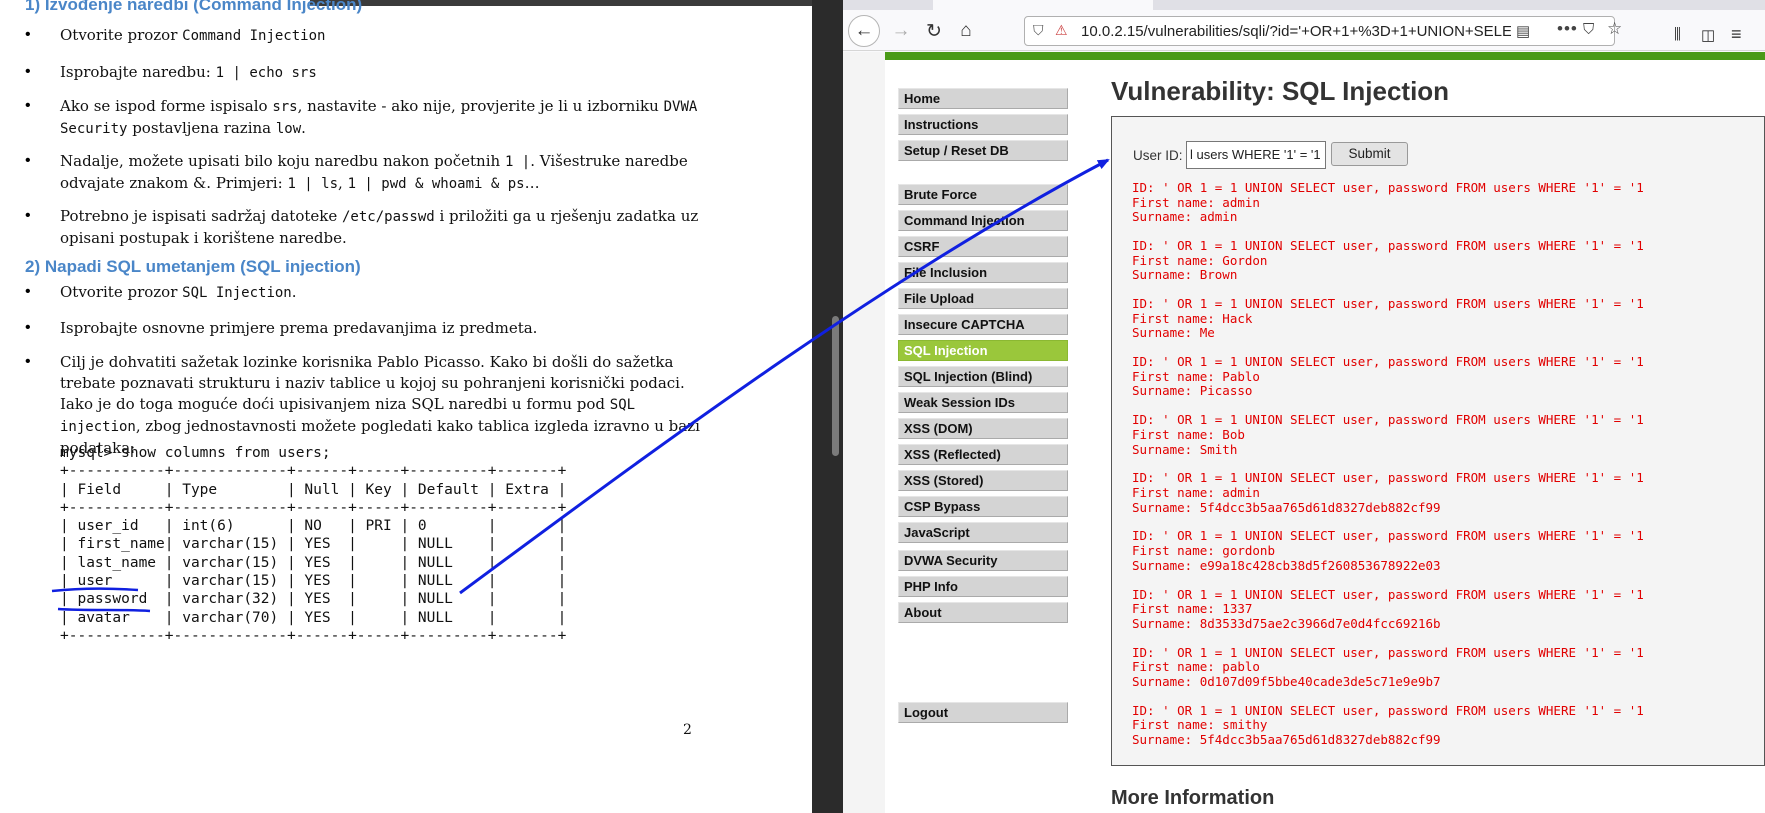  What do you see at coordinates (983, 428) in the screenshot?
I see `menu-item-xss-dom: XSS (DOM)` at bounding box center [983, 428].